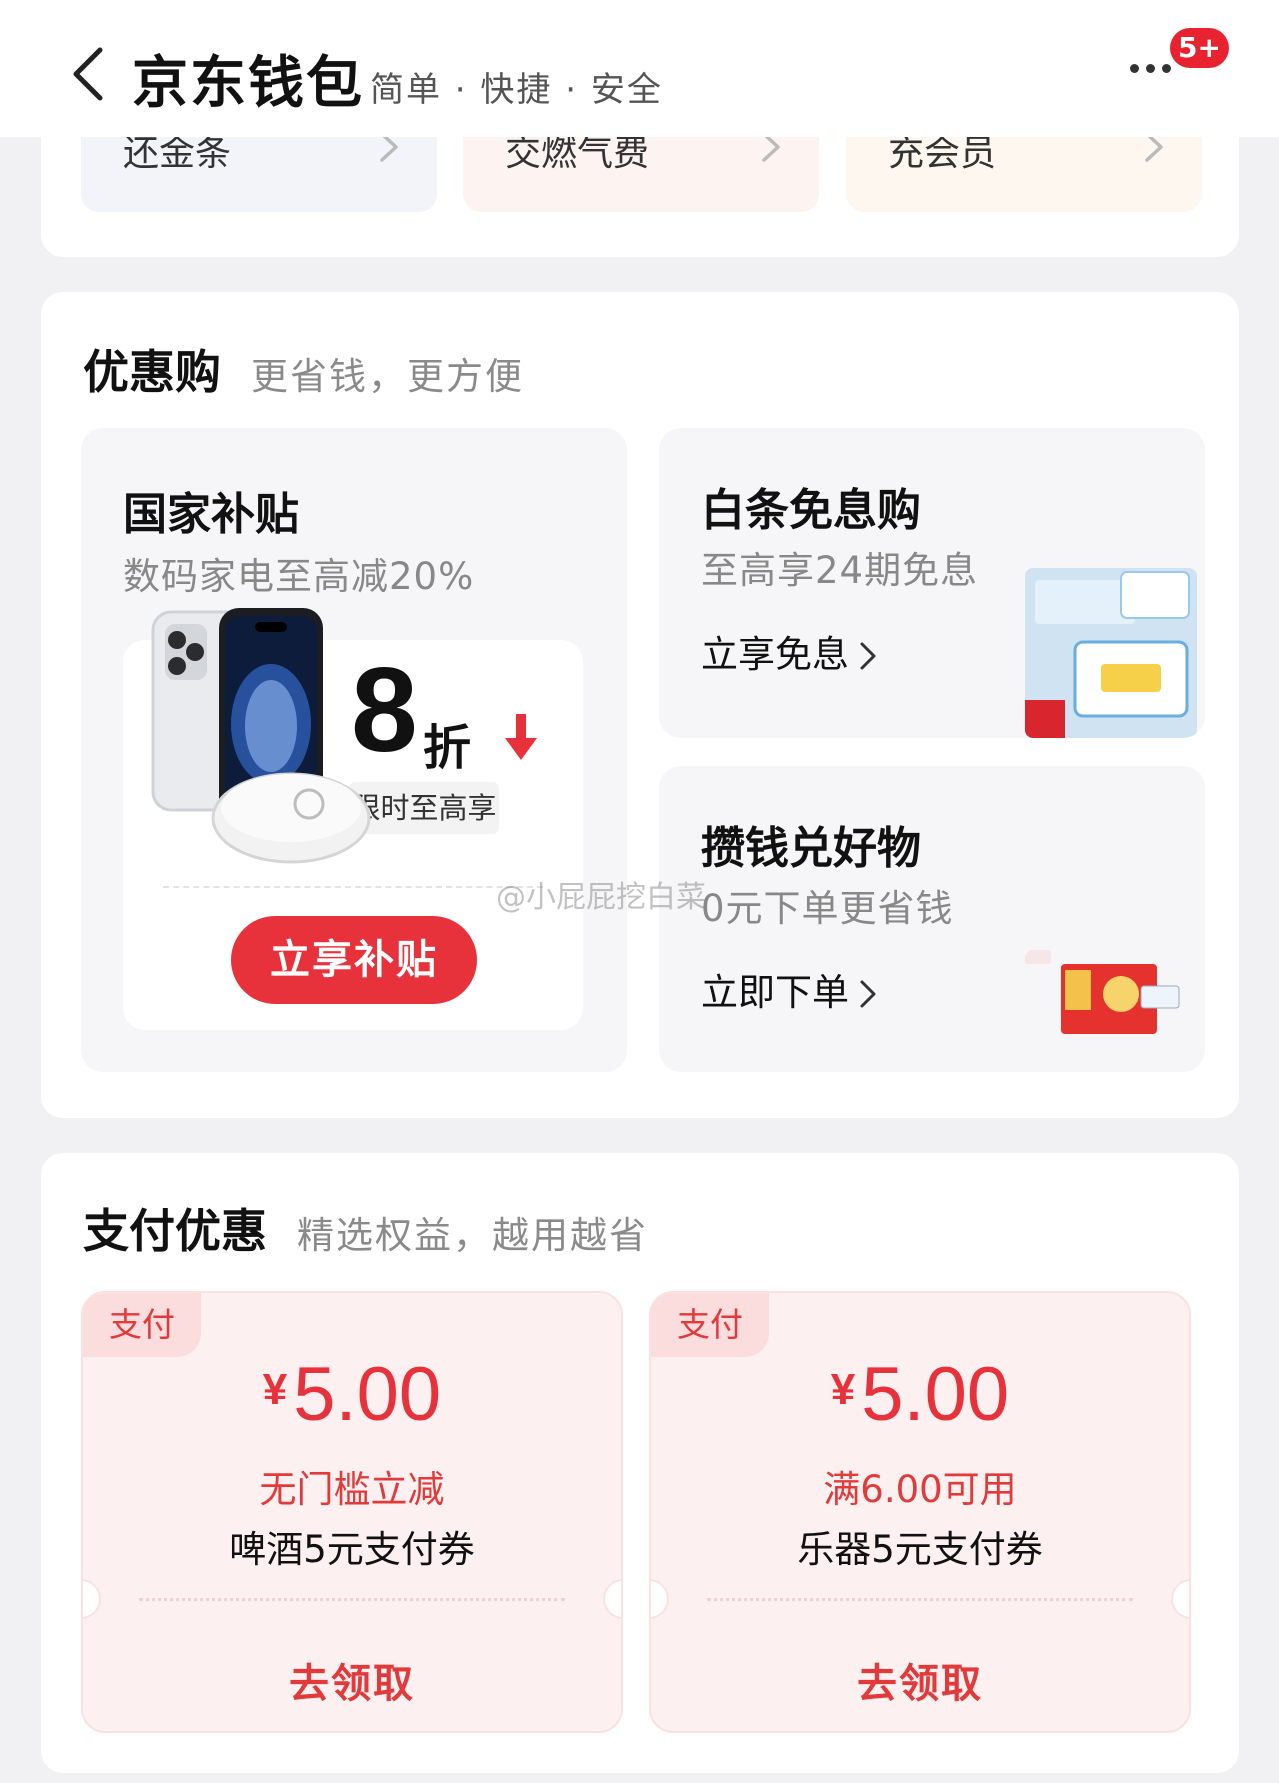 The height and width of the screenshot is (1783, 1279). I want to click on save-points-title: 攒钱兑好物, so click(811, 848).